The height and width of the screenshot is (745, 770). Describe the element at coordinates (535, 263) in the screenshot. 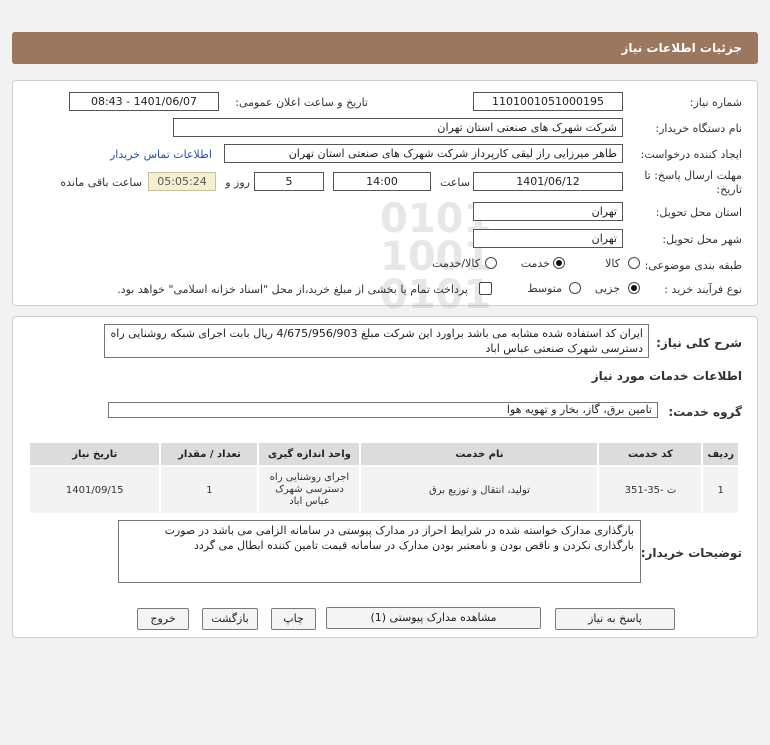

I see `category-service-label: خدمت` at that location.